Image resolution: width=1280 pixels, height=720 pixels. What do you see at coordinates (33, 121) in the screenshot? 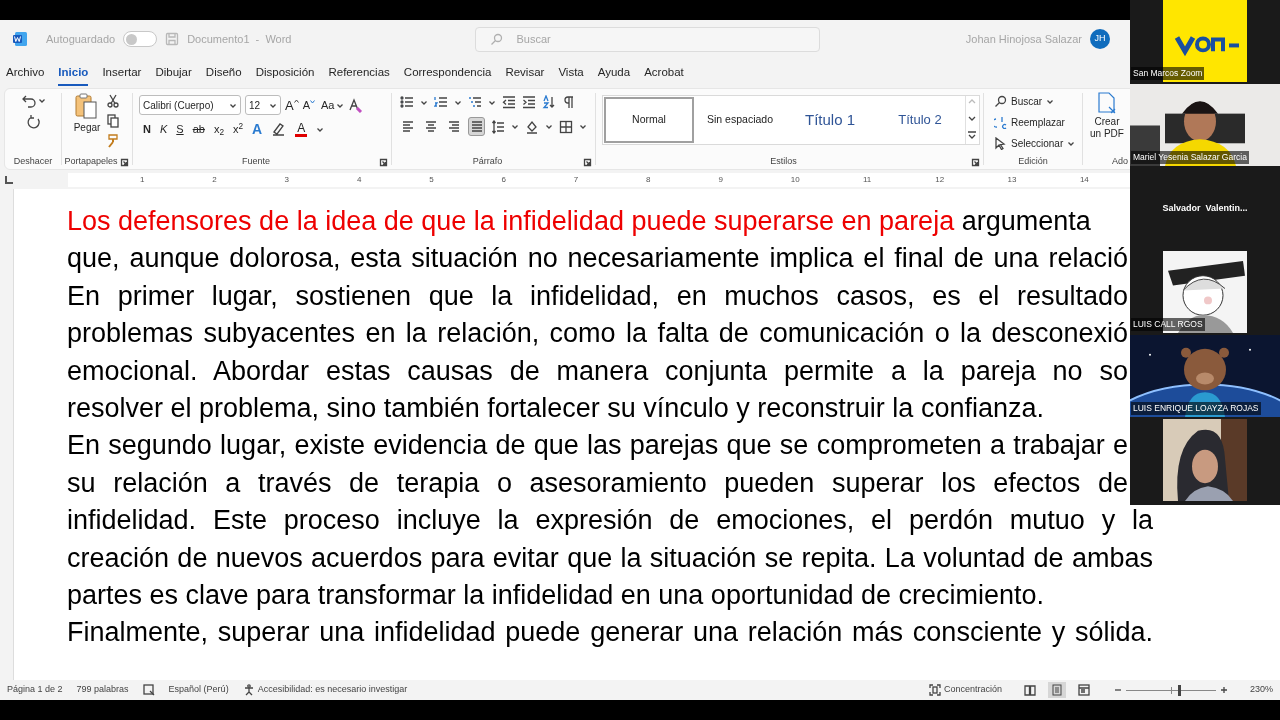
I see `redo-icon` at bounding box center [33, 121].